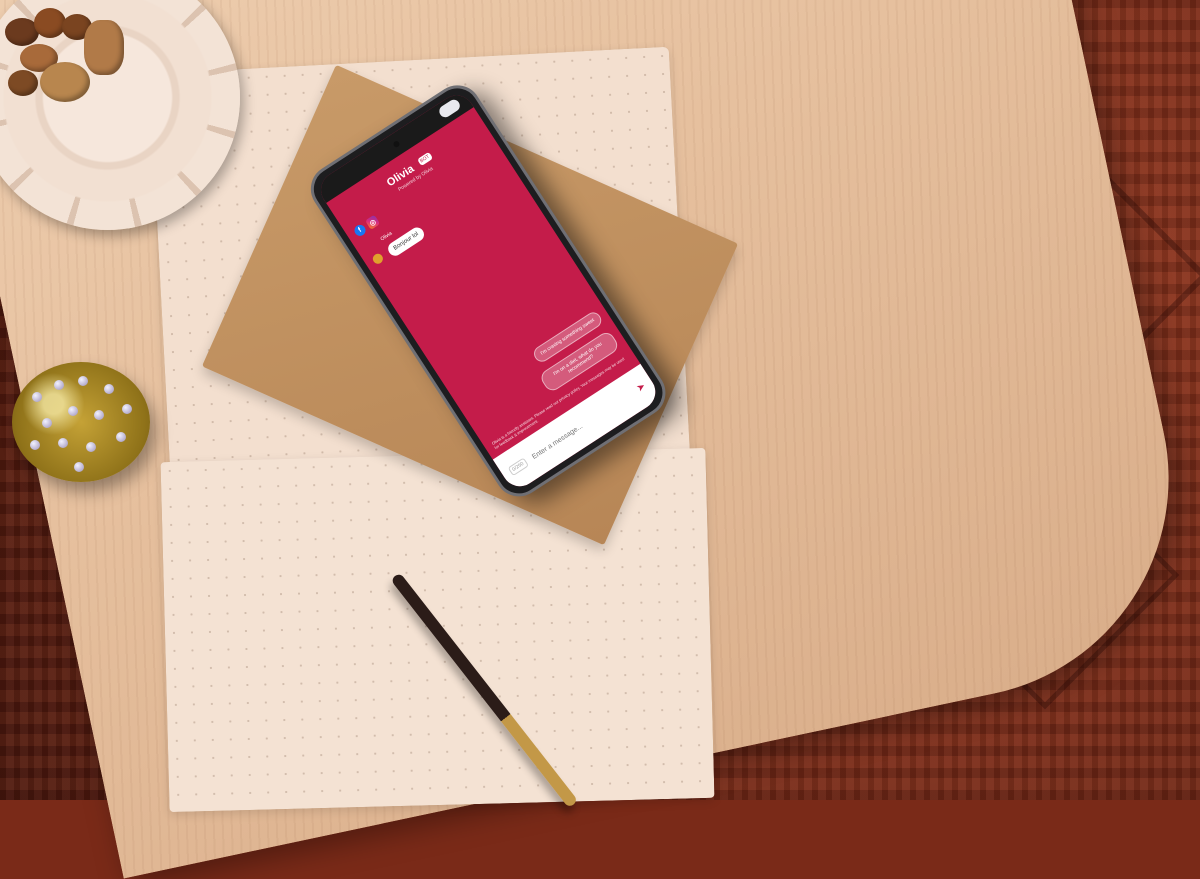  I want to click on character-counter: 0/250, so click(518, 467).